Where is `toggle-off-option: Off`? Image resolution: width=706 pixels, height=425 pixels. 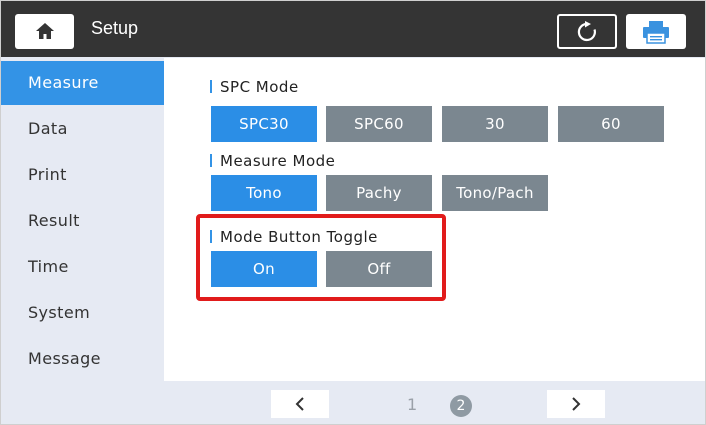 toggle-off-option: Off is located at coordinates (379, 269).